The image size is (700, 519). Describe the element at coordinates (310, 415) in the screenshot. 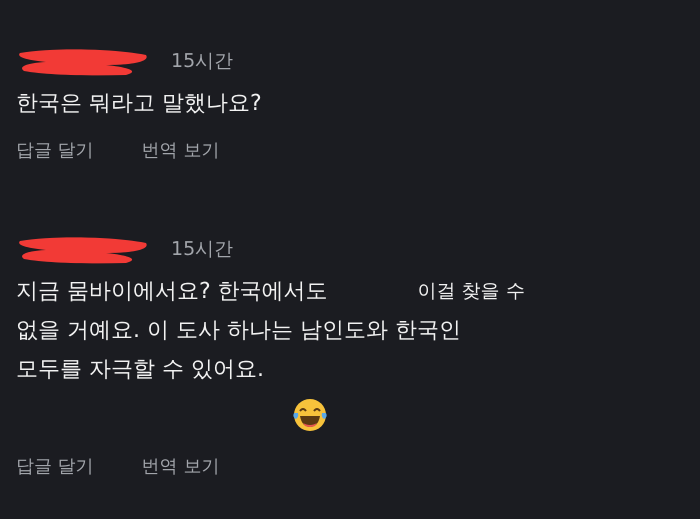

I see `laughing-emoji-icon` at that location.